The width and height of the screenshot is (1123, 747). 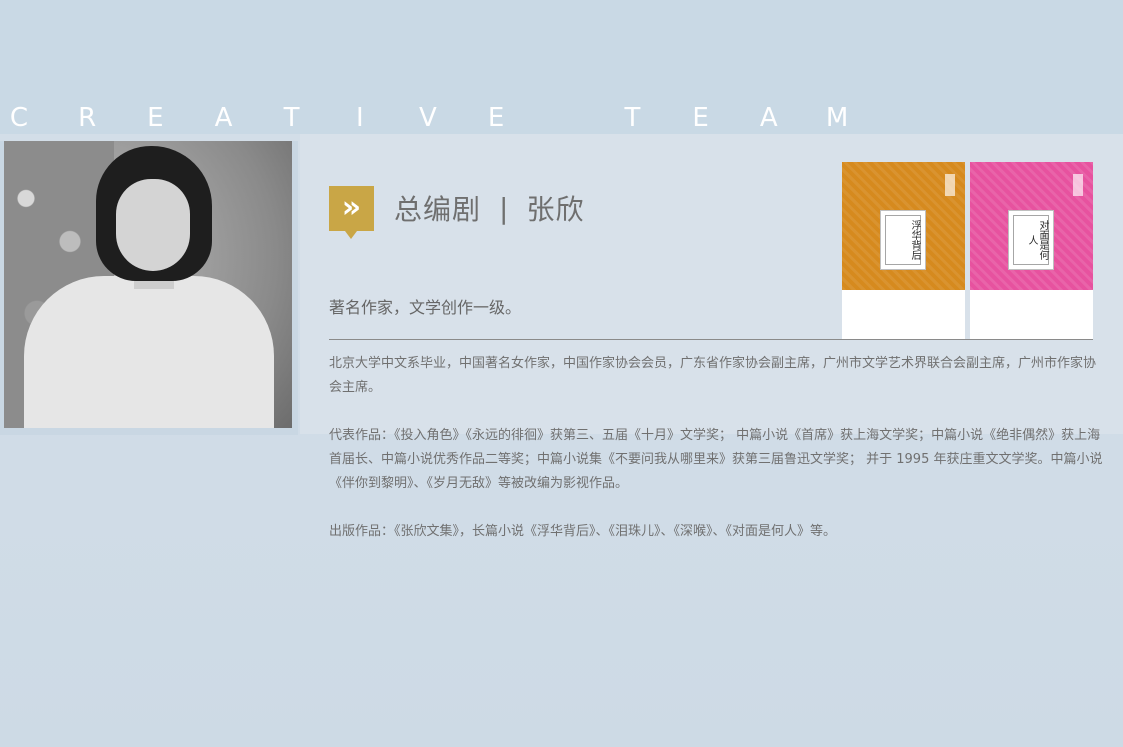 What do you see at coordinates (149, 352) in the screenshot?
I see `portrait-shirt` at bounding box center [149, 352].